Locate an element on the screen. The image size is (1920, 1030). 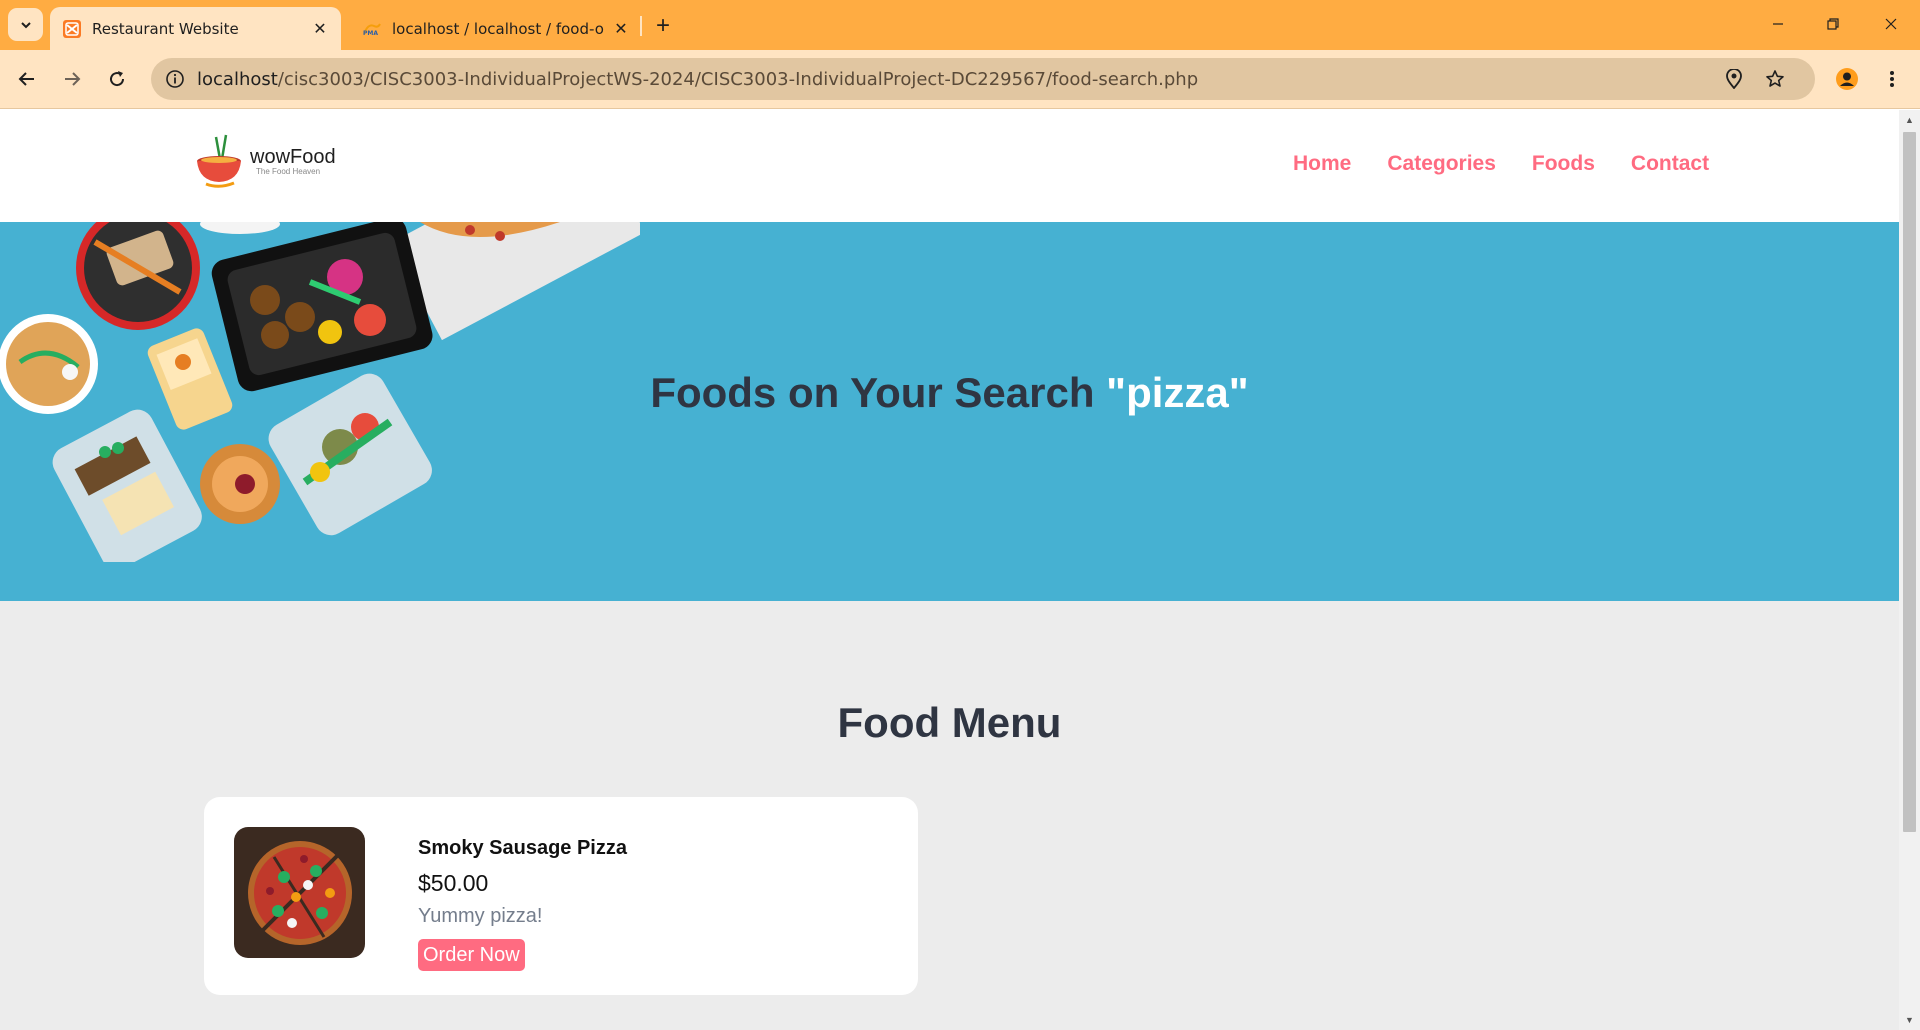
close-icon is located at coordinates (1891, 24).